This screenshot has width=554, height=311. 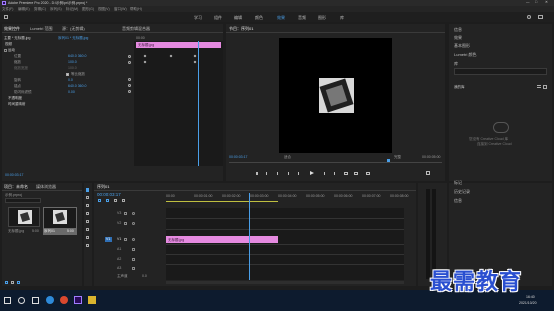 I want to click on work-area-bar, so click(x=222, y=201).